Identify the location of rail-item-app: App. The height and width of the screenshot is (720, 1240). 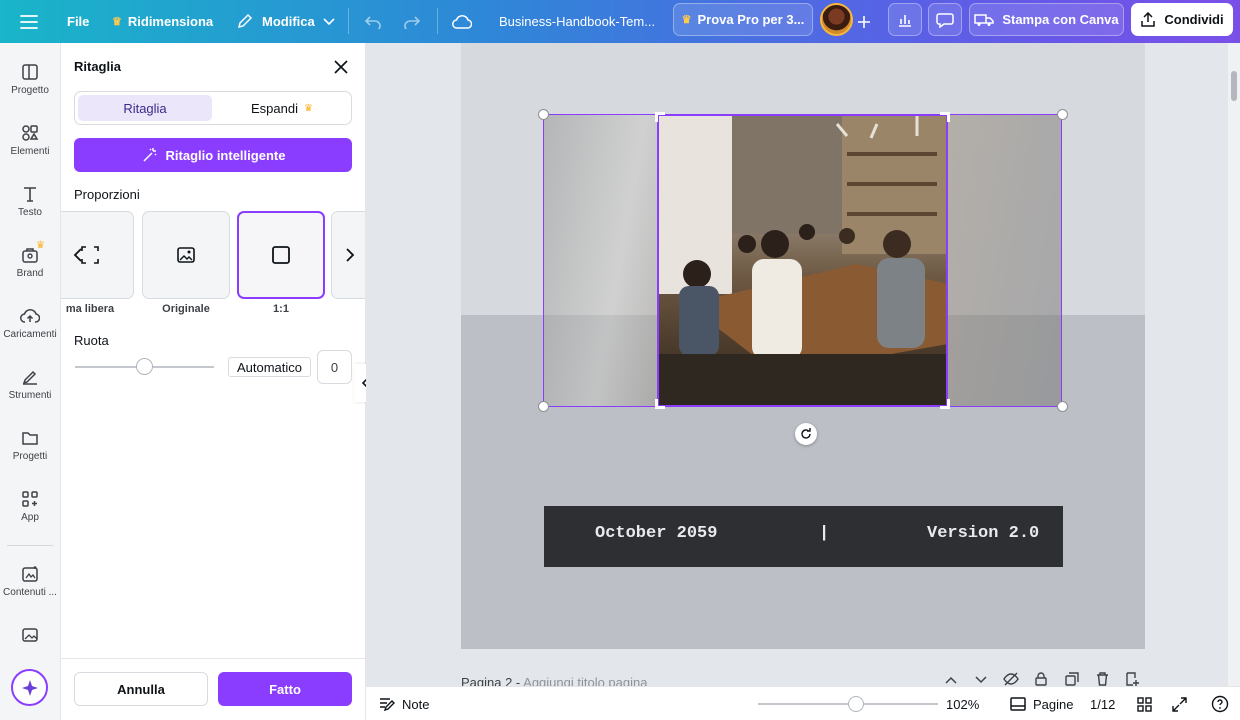
(30, 506).